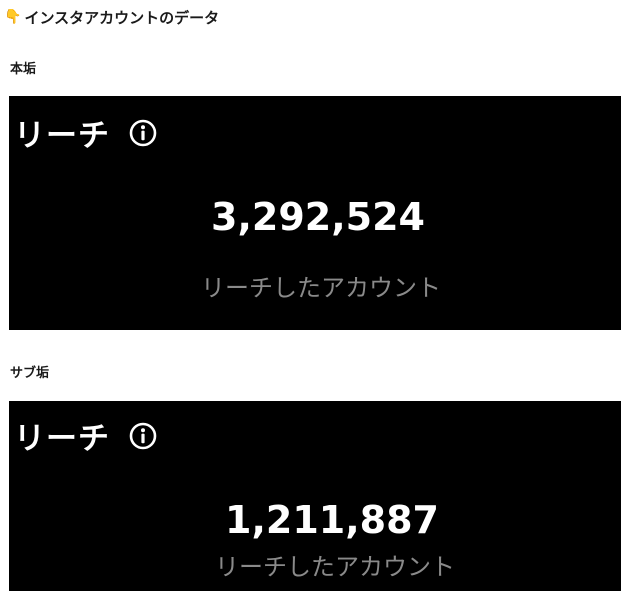  What do you see at coordinates (318, 217) in the screenshot?
I see `reach-value: 3,292,524` at bounding box center [318, 217].